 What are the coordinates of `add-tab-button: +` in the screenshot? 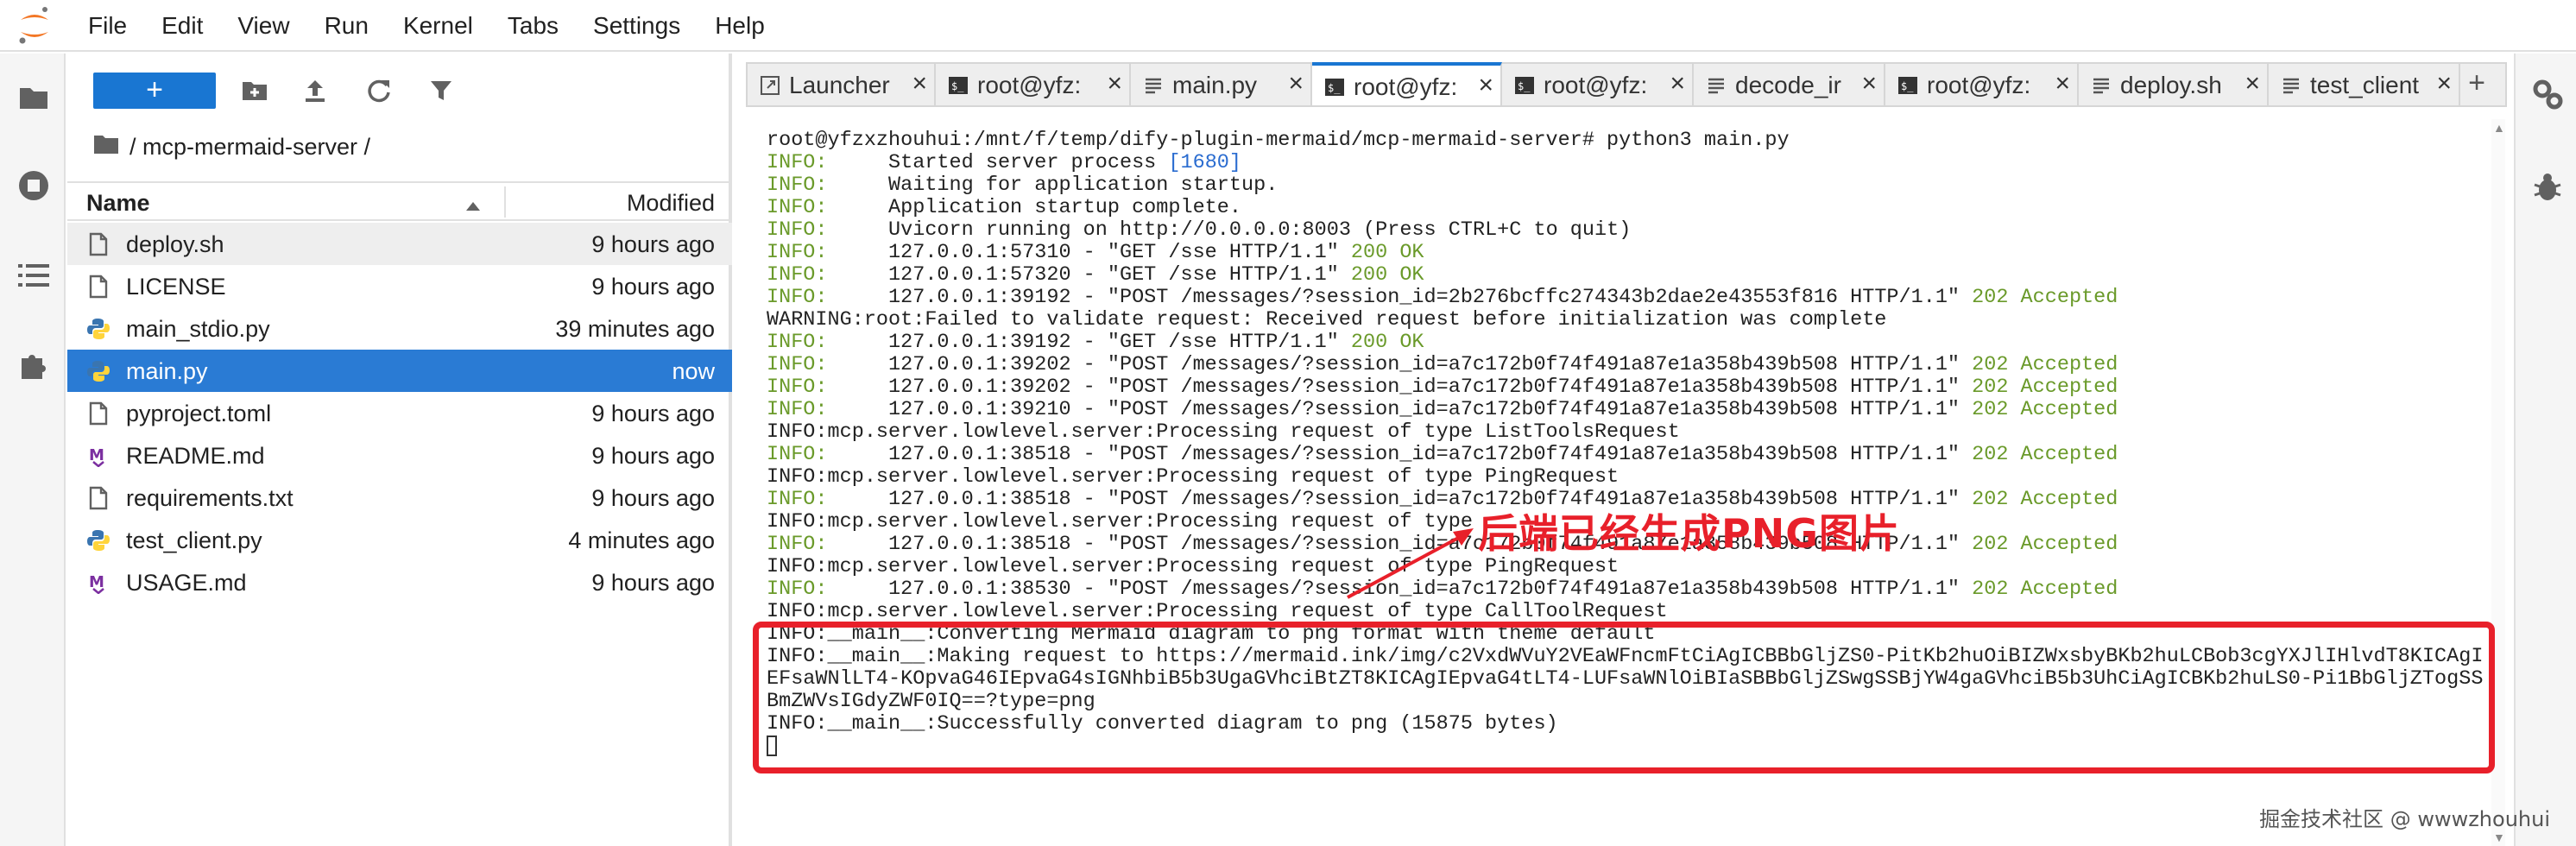 It's located at (2476, 84).